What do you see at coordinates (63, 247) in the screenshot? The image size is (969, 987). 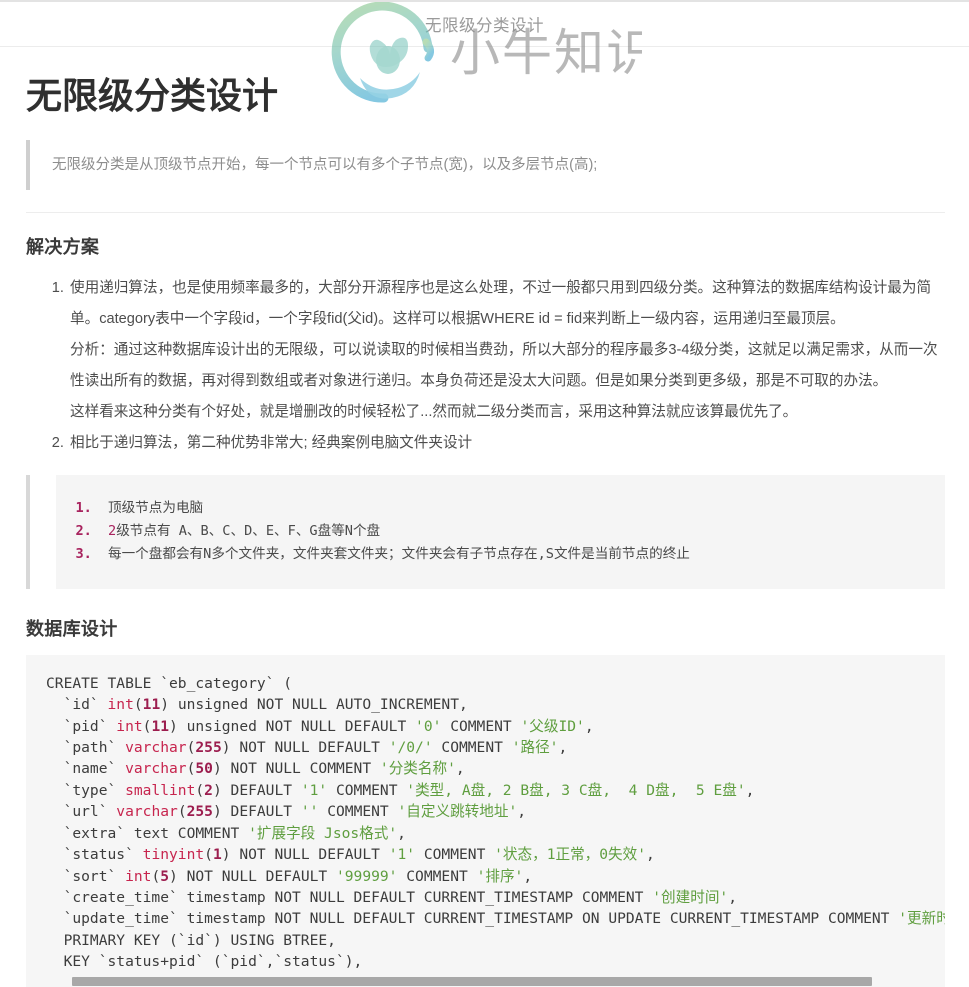 I see `section-heading-solution: 解决方案` at bounding box center [63, 247].